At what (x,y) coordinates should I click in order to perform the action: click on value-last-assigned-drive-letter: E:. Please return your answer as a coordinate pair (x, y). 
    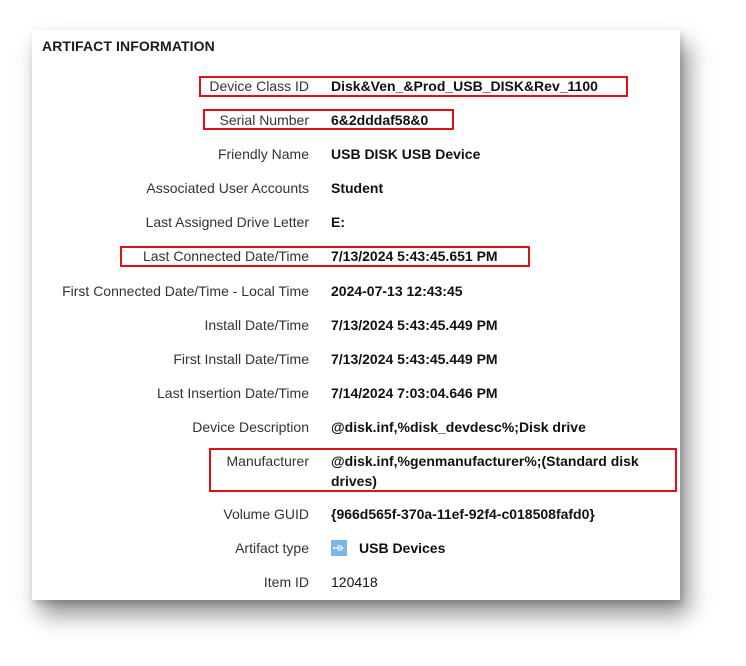
    Looking at the image, I should click on (338, 222).